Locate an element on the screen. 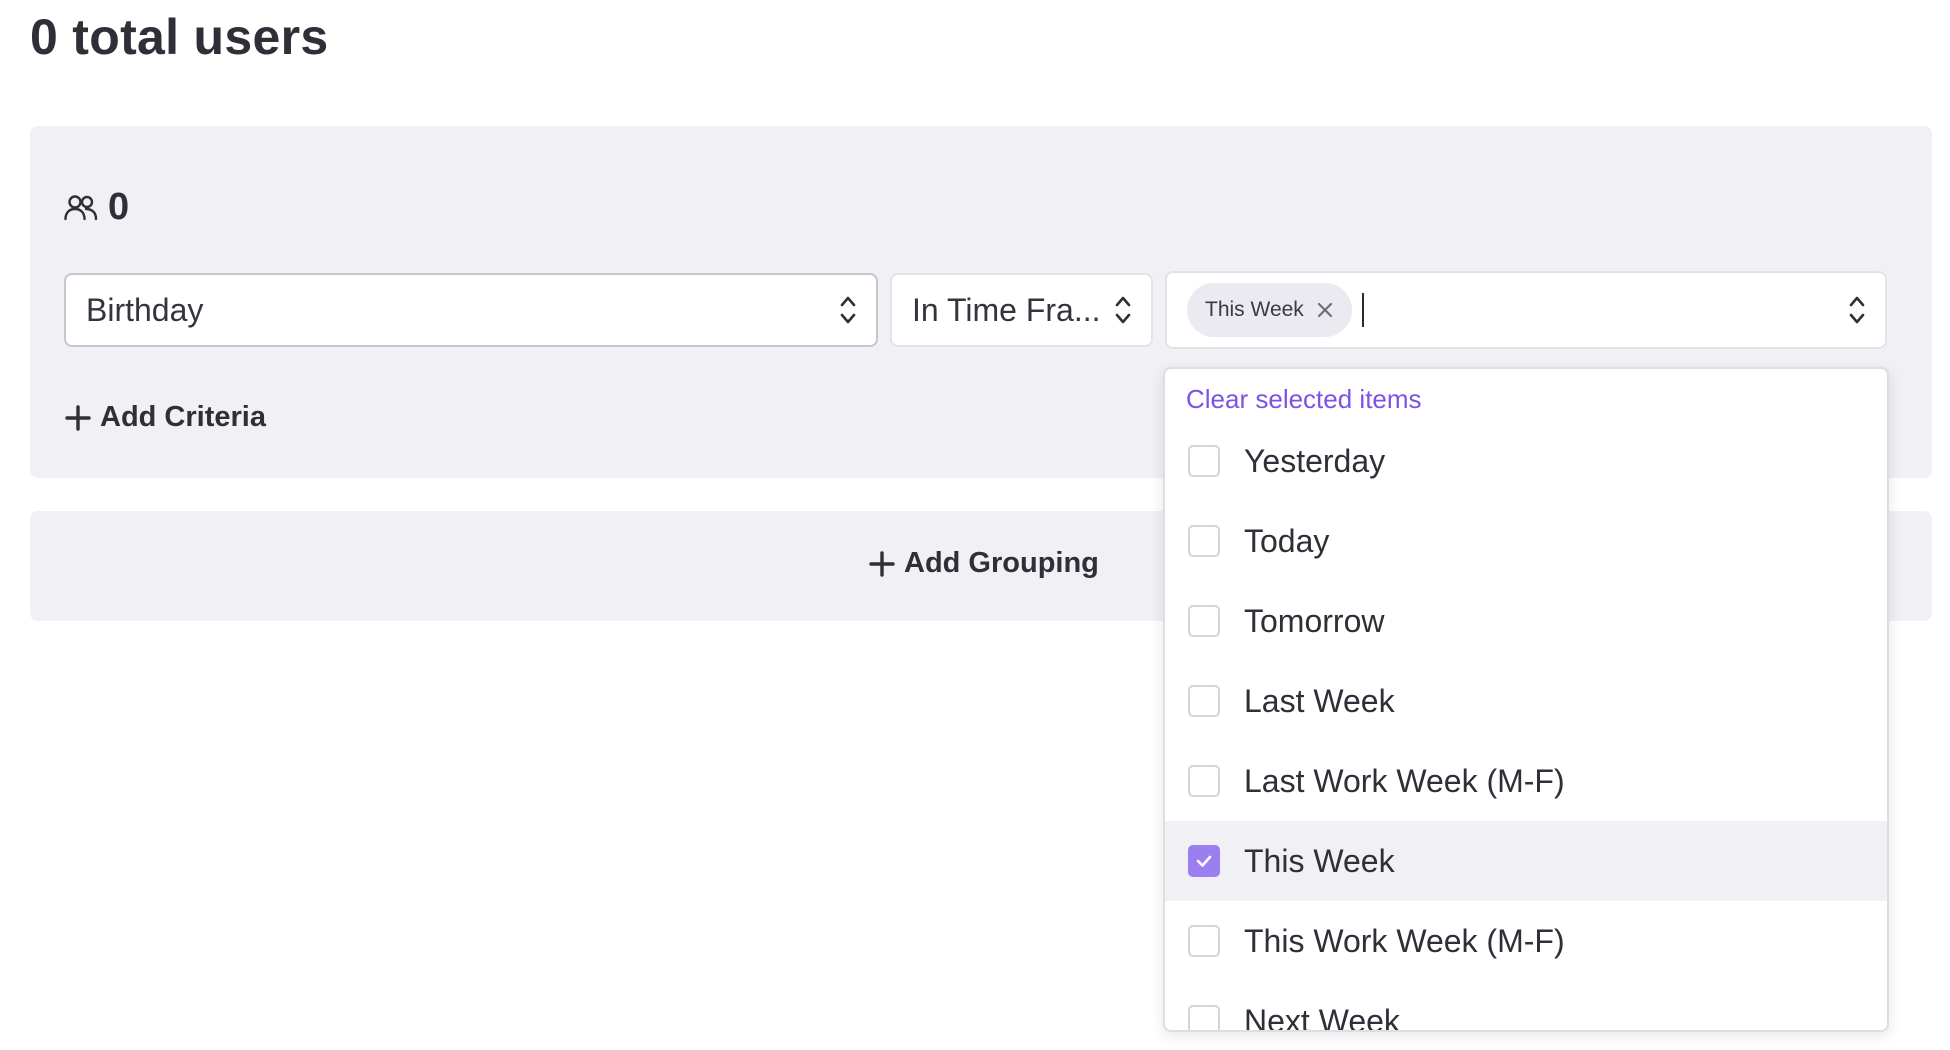 Image resolution: width=1950 pixels, height=1050 pixels. option-last-work-week: Last Work Week (M-F) is located at coordinates (1526, 781).